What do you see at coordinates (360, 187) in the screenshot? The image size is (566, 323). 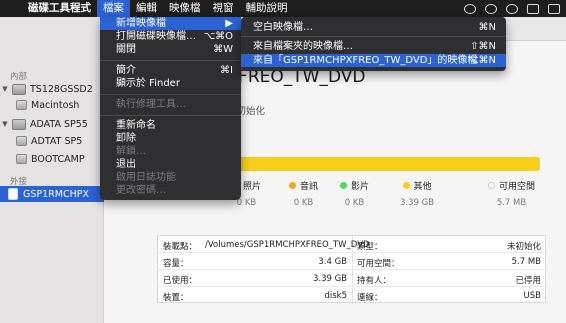 I see `legend-label: 影片` at bounding box center [360, 187].